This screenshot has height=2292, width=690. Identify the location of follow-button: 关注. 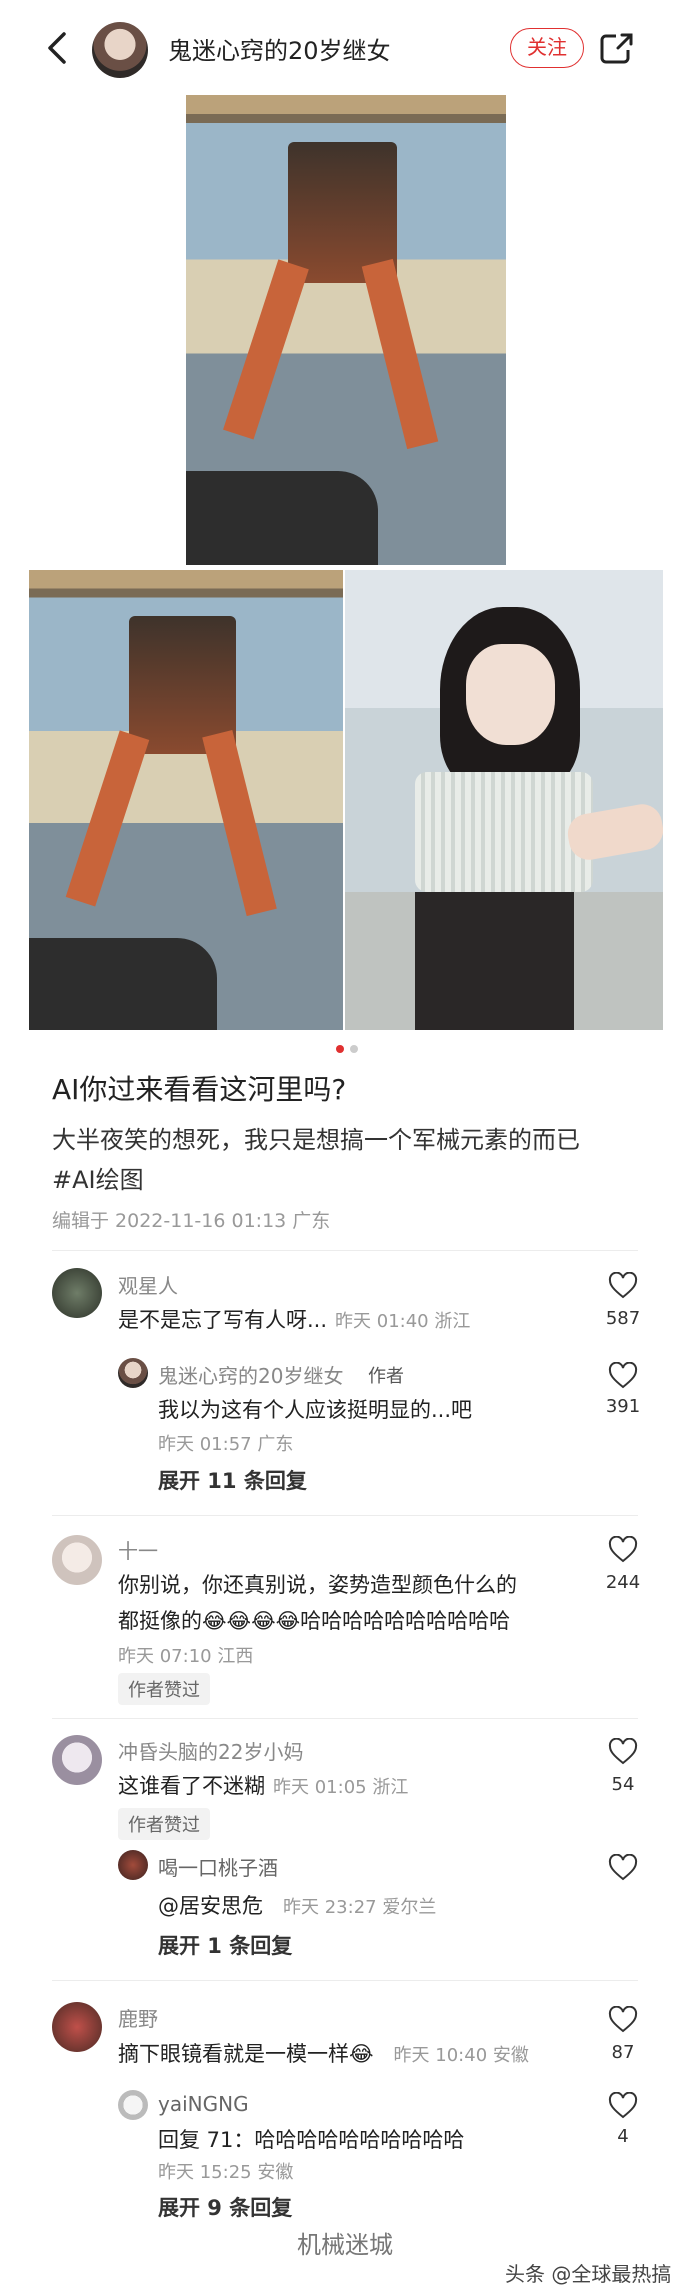
(547, 48).